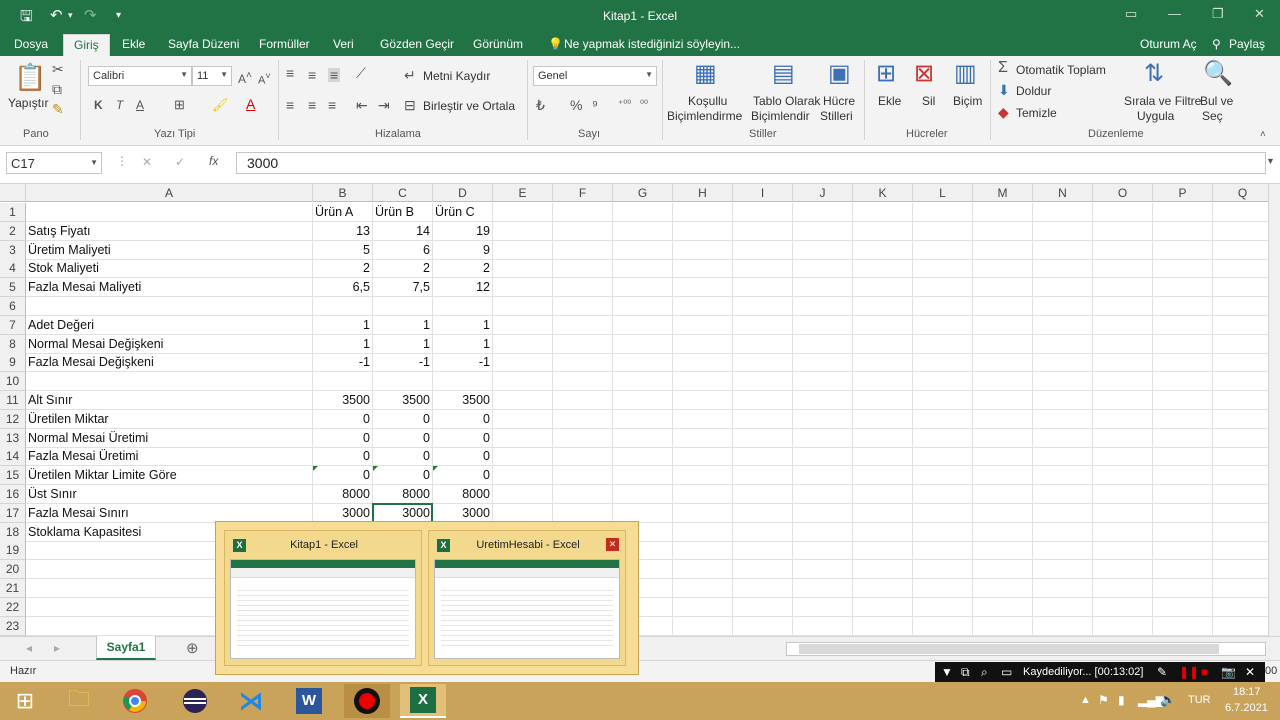 The height and width of the screenshot is (720, 1280). What do you see at coordinates (463, 250) in the screenshot?
I see `cell: 9` at bounding box center [463, 250].